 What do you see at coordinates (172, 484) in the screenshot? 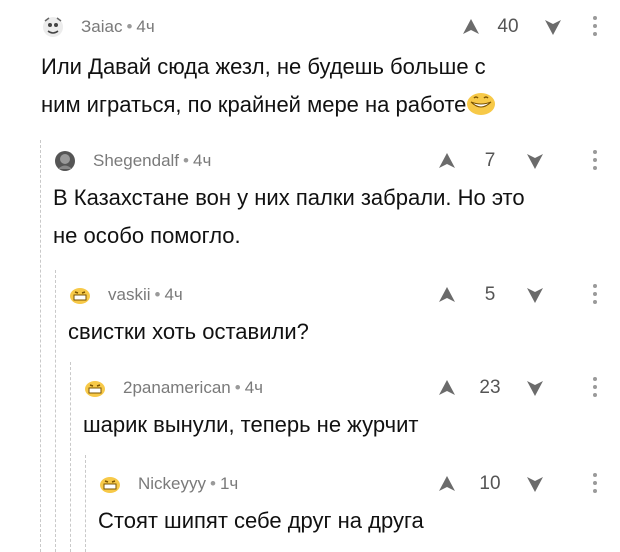
I see `username: Nickeyyy` at bounding box center [172, 484].